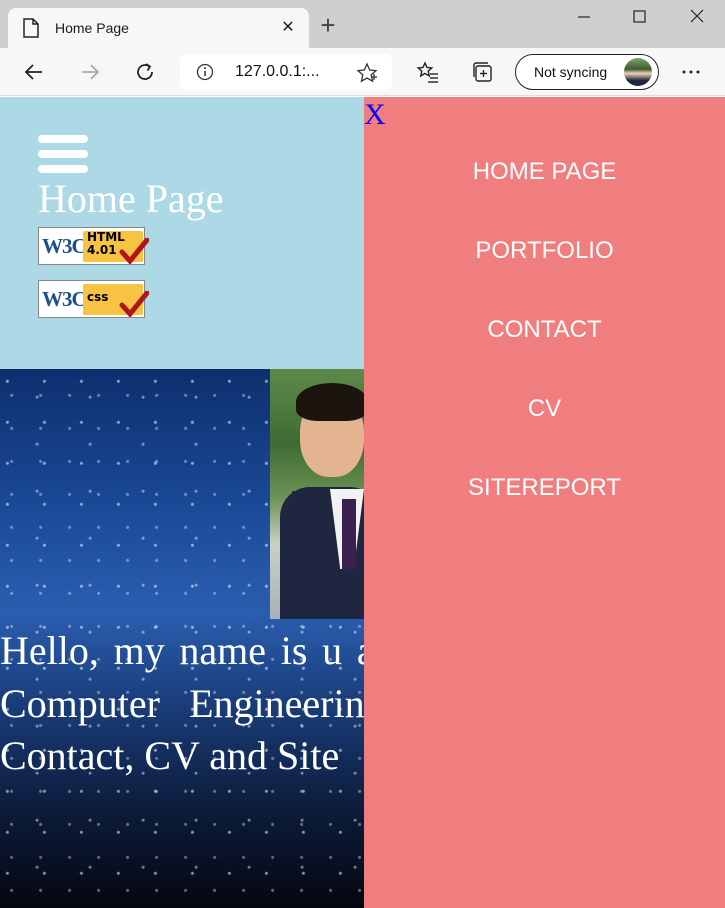 Image resolution: width=725 pixels, height=908 pixels. Describe the element at coordinates (639, 17) in the screenshot. I see `window-maximize-icon` at that location.